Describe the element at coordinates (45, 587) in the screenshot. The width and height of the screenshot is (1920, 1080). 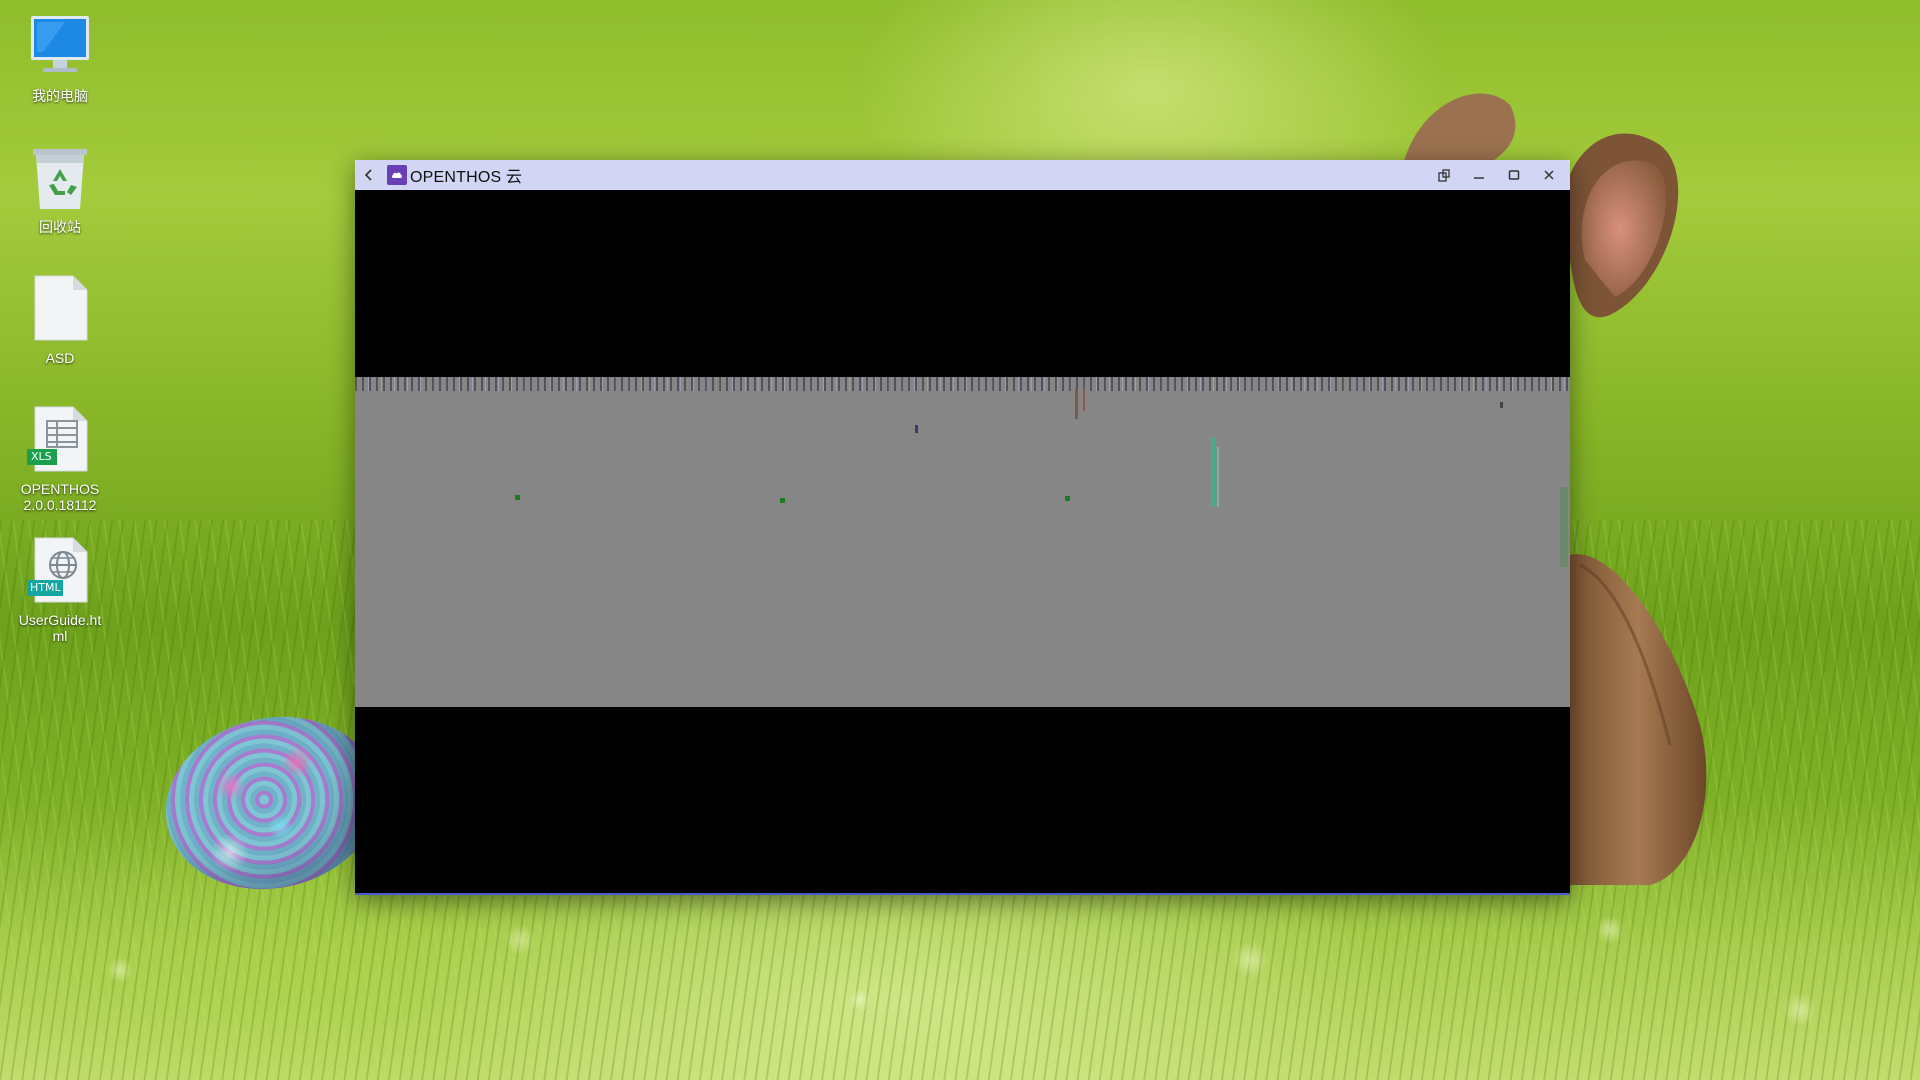
I see `file-type-badge: HTML` at that location.